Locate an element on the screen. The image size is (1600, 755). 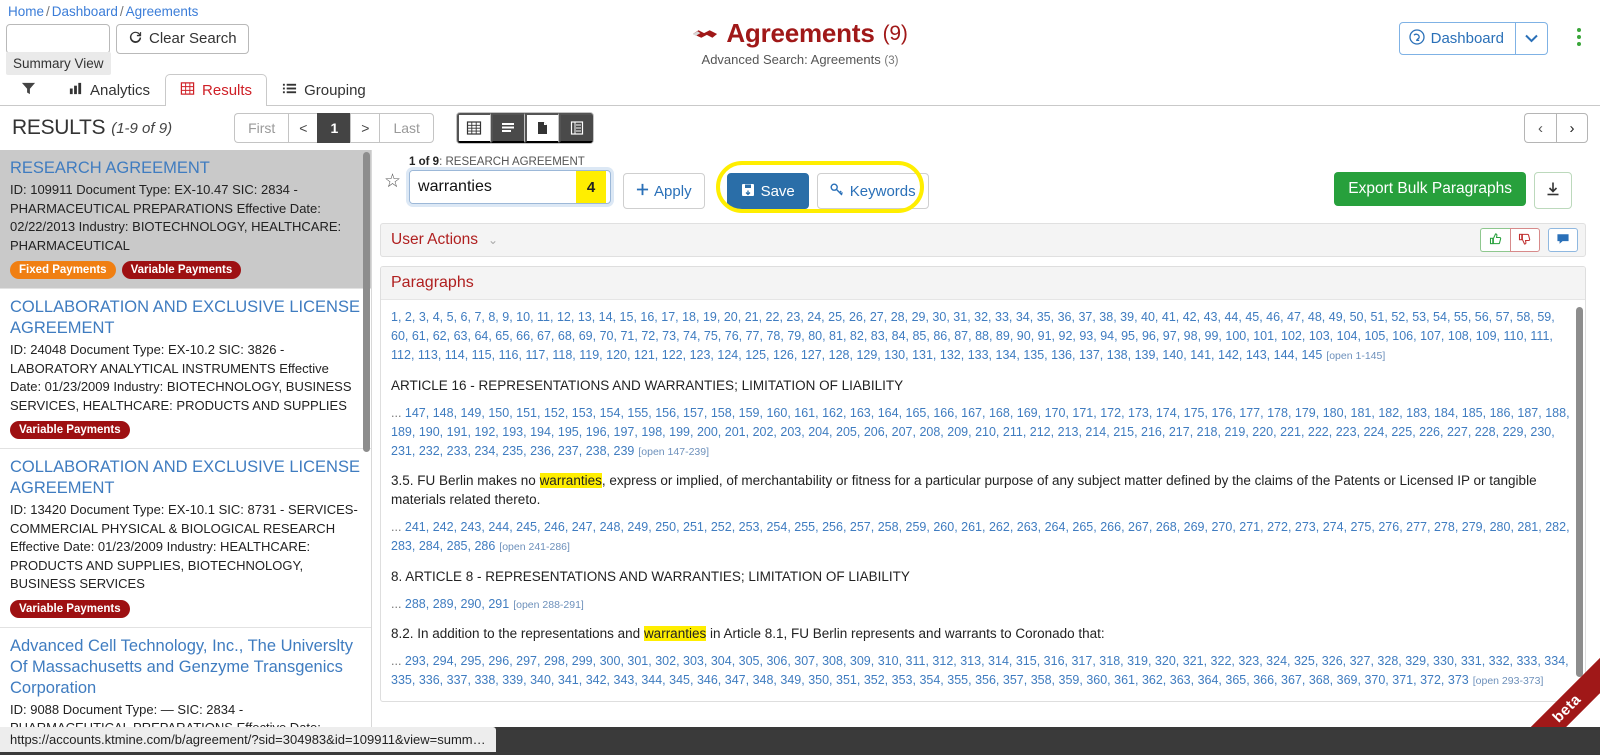
paragraph-number-link: 116 is located at coordinates (509, 355).